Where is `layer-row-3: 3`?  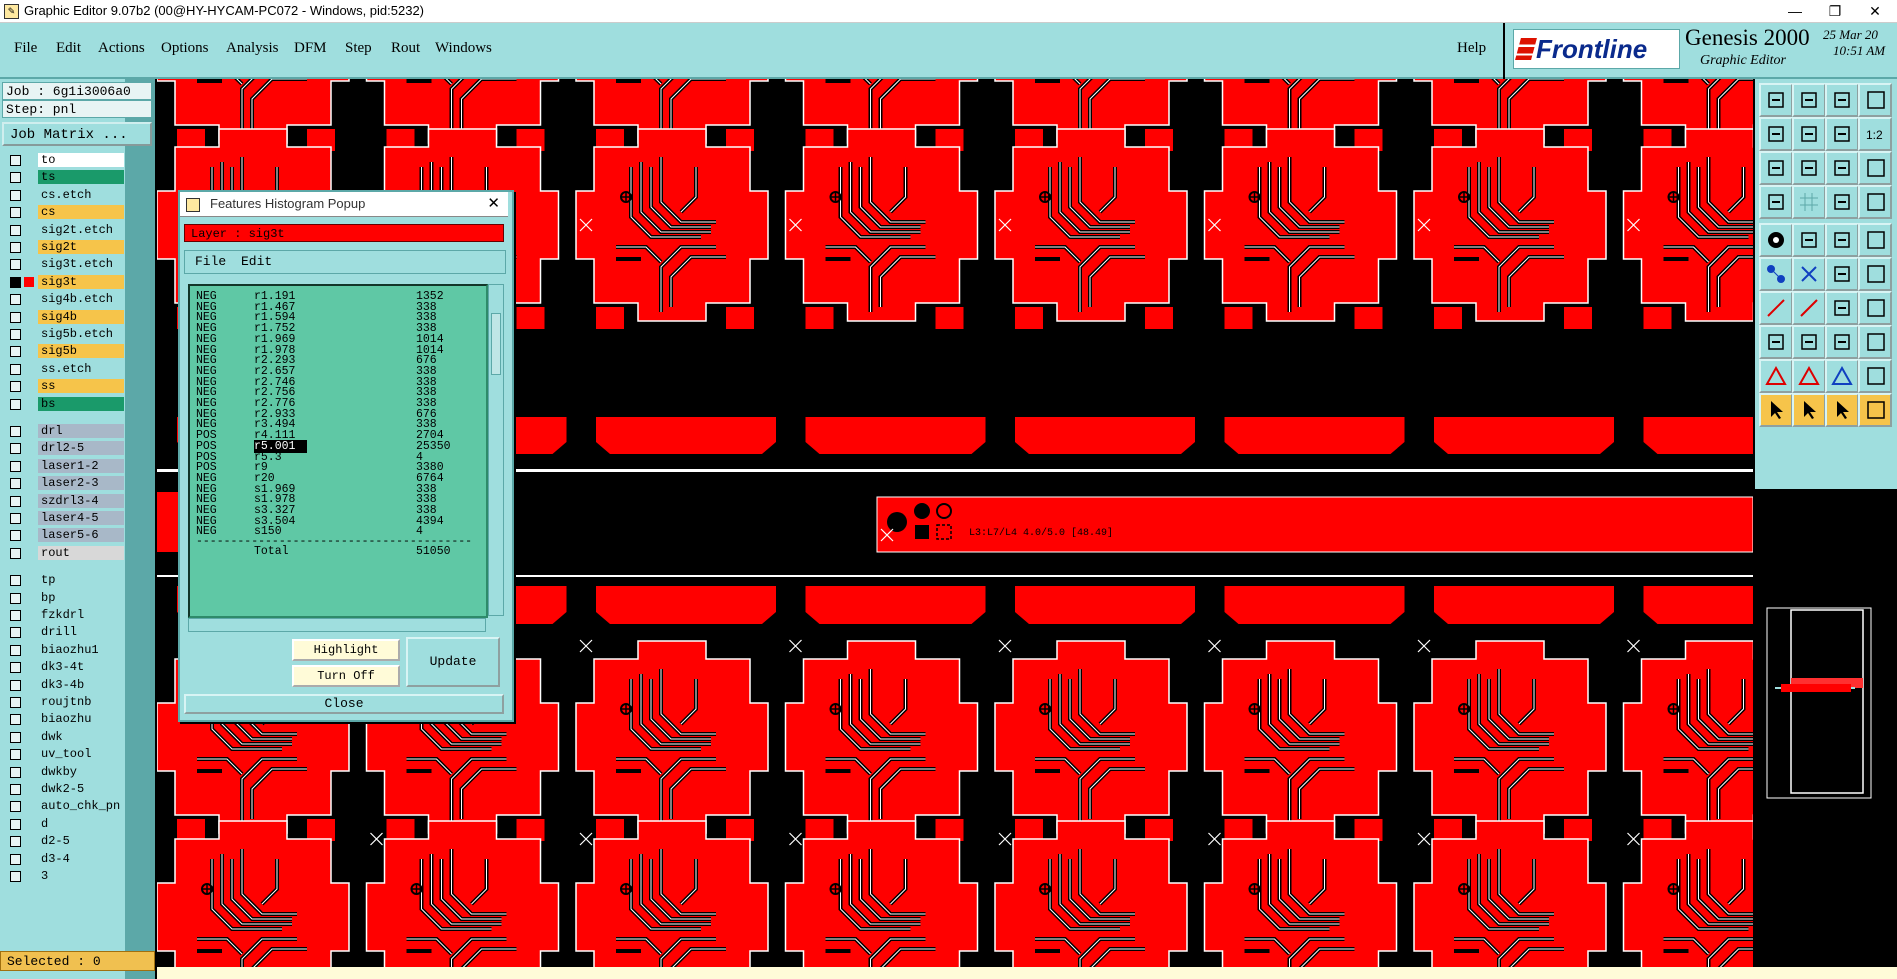 layer-row-3: 3 is located at coordinates (64, 876).